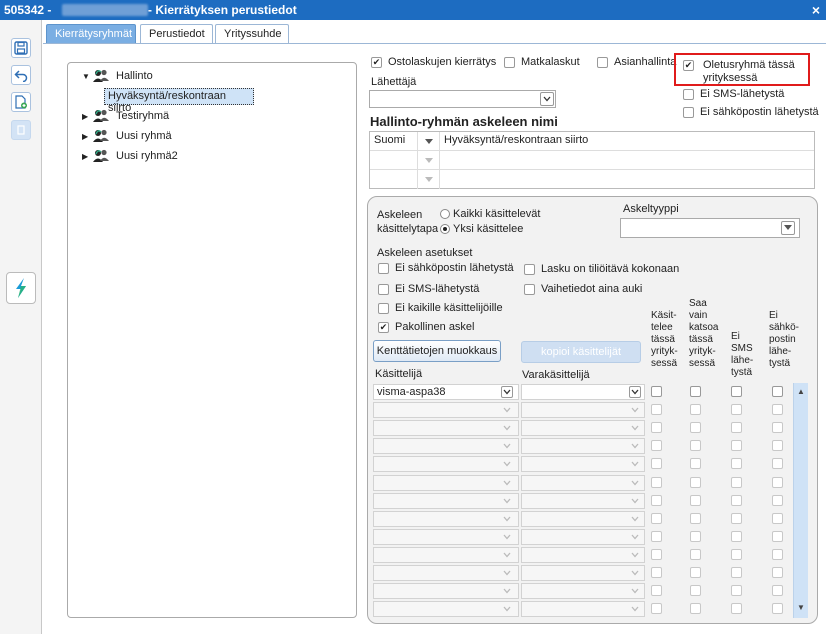 This screenshot has height=634, width=826. Describe the element at coordinates (801, 607) in the screenshot. I see `scroll-down-icon: ▼` at that location.